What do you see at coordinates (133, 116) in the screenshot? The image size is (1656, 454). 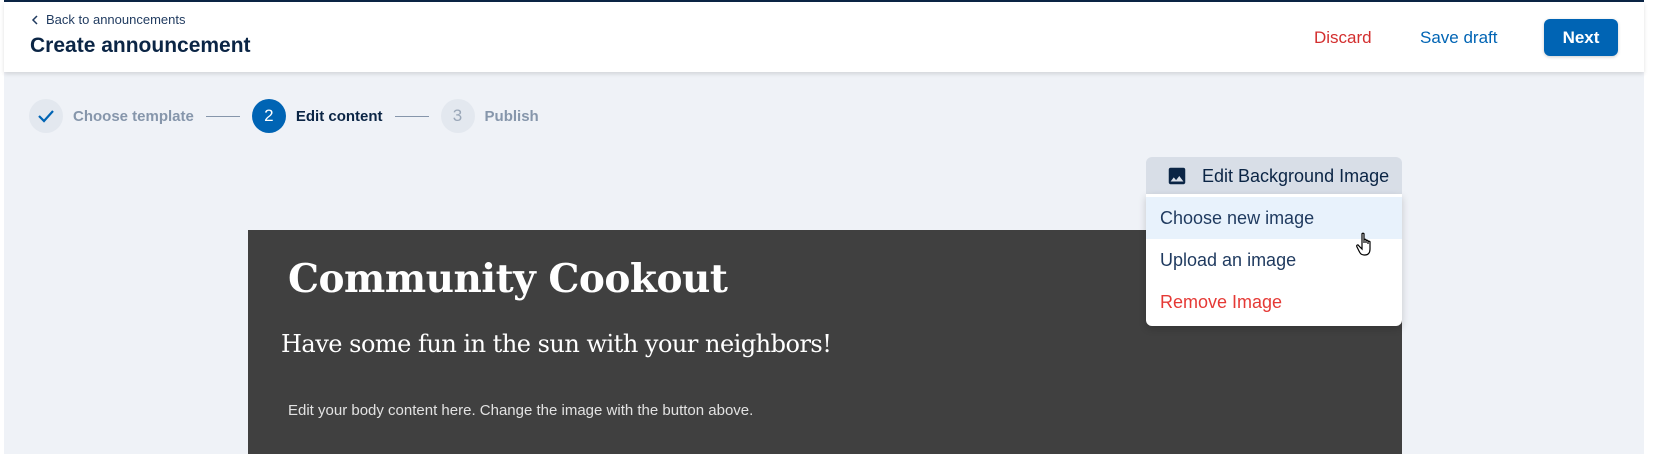 I see `step-label: Choose template` at bounding box center [133, 116].